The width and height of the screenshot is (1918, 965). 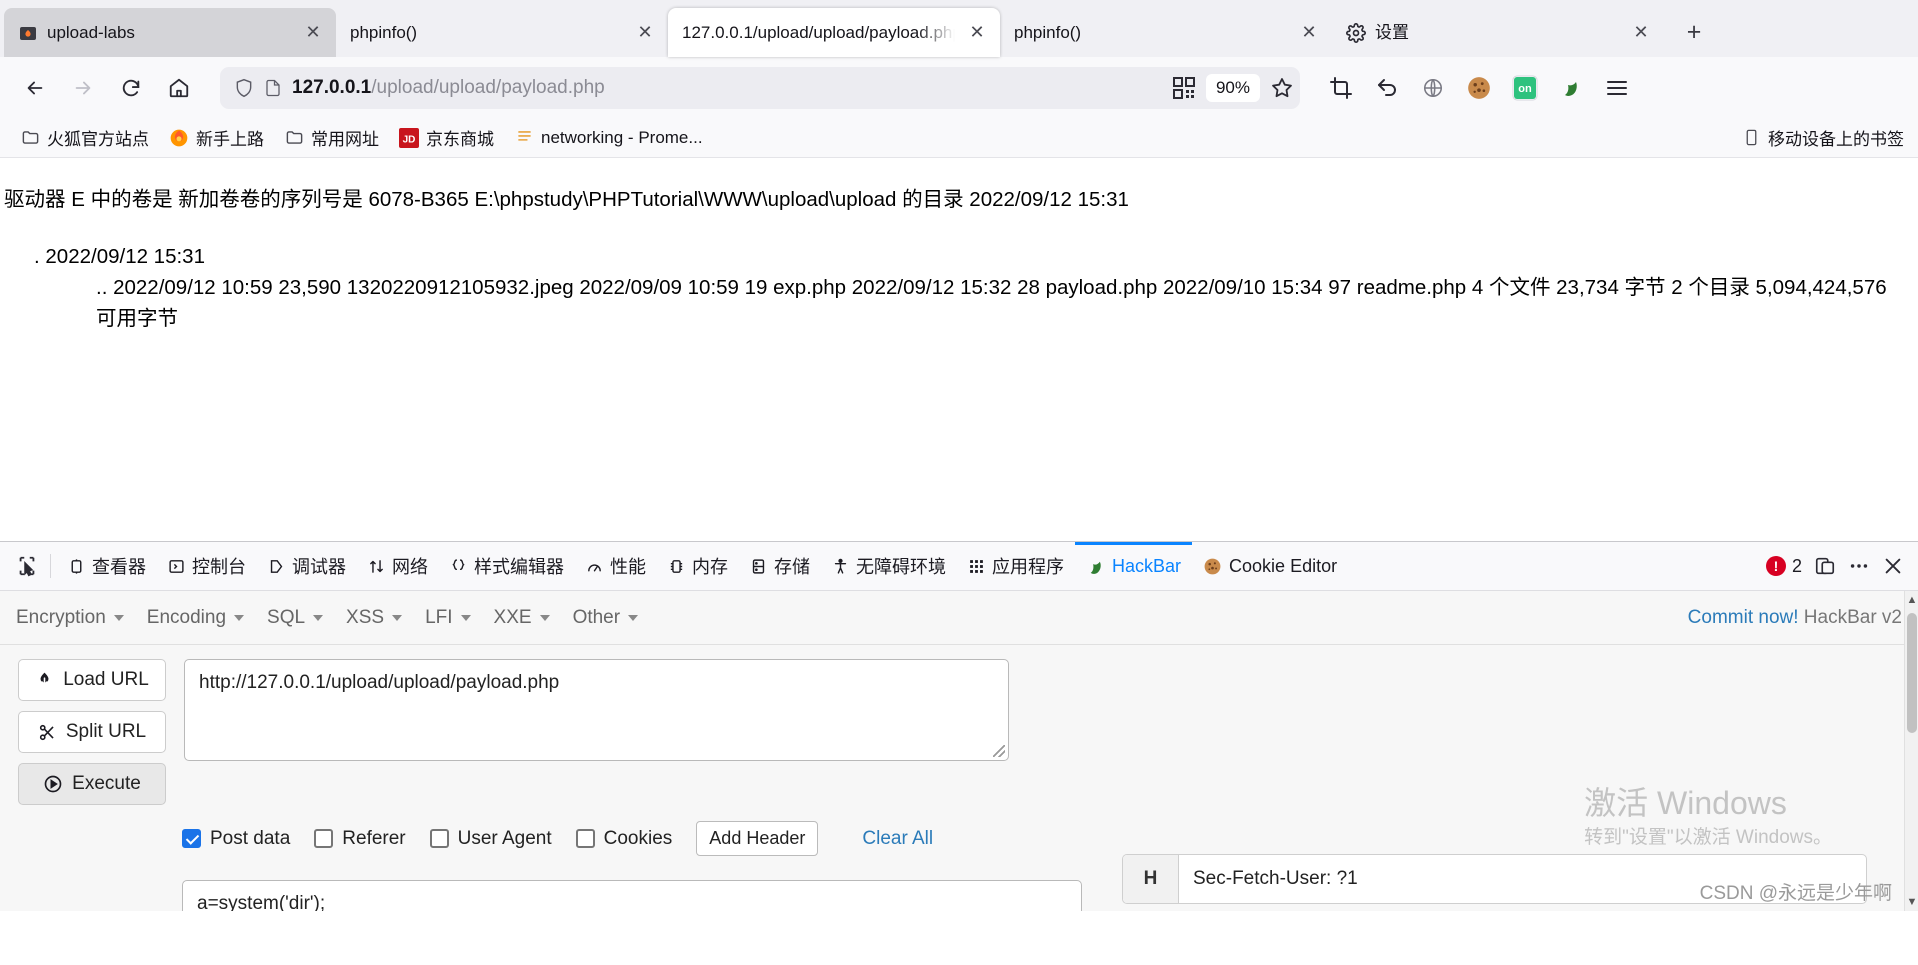 I want to click on tab-title: upload-labs, so click(x=91, y=32).